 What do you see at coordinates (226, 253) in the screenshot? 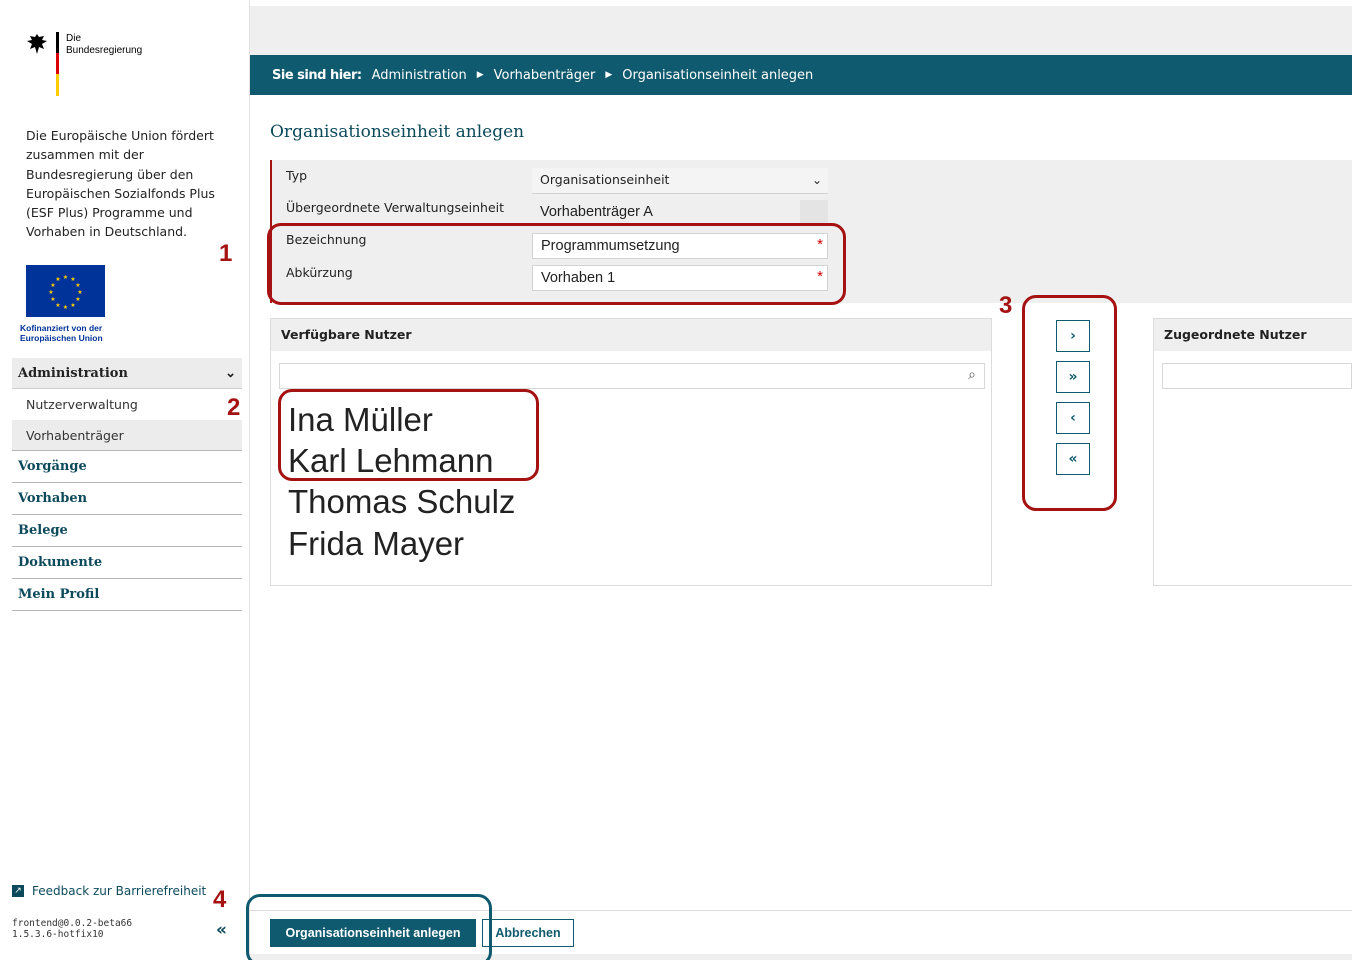
I see `annotation-number-1: 1` at bounding box center [226, 253].